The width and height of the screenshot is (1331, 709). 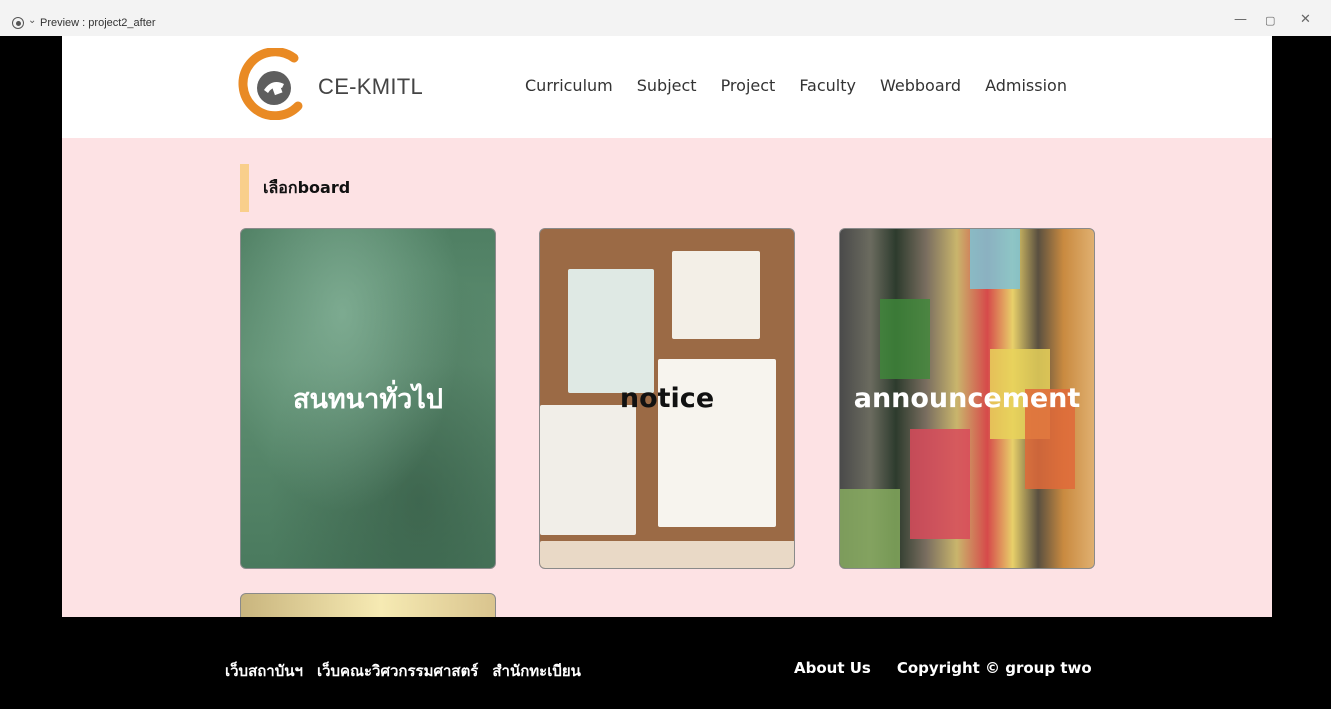 I want to click on footer-about-link: About Us, so click(x=832, y=668).